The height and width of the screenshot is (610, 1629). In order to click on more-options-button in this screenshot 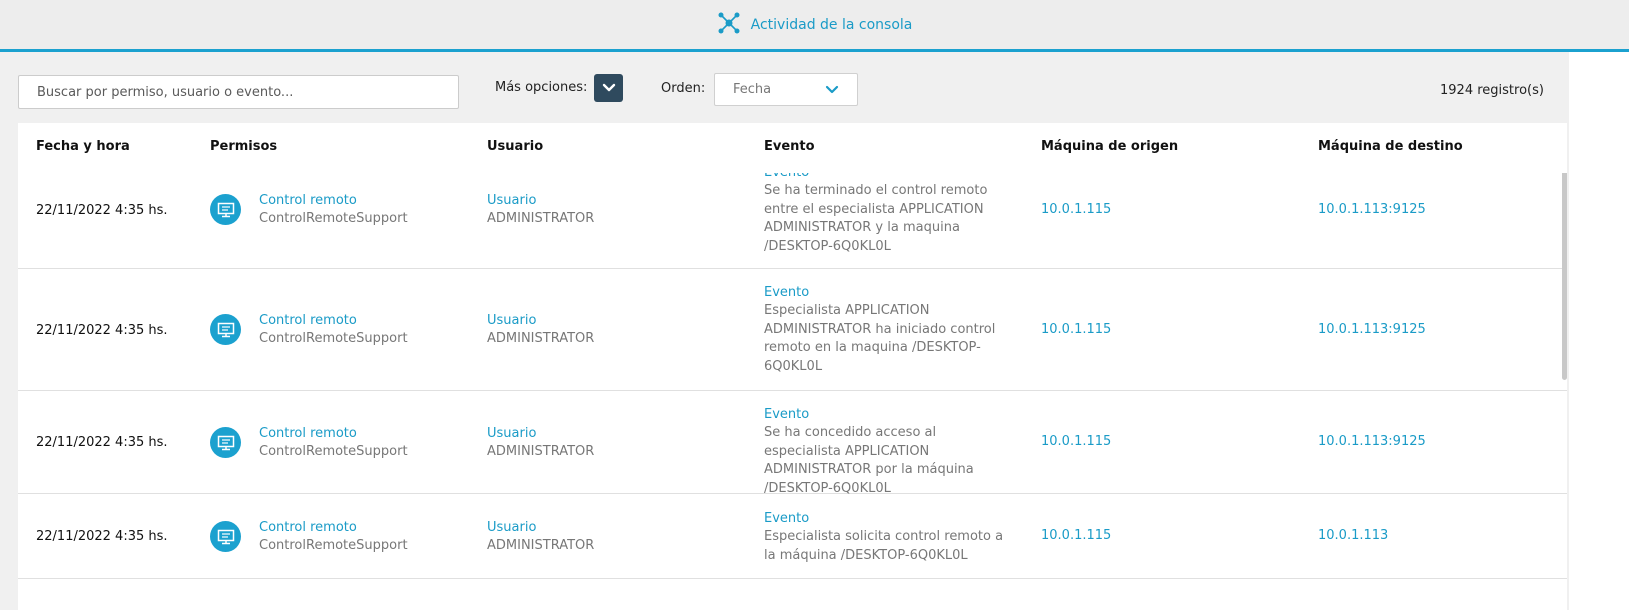, I will do `click(608, 88)`.